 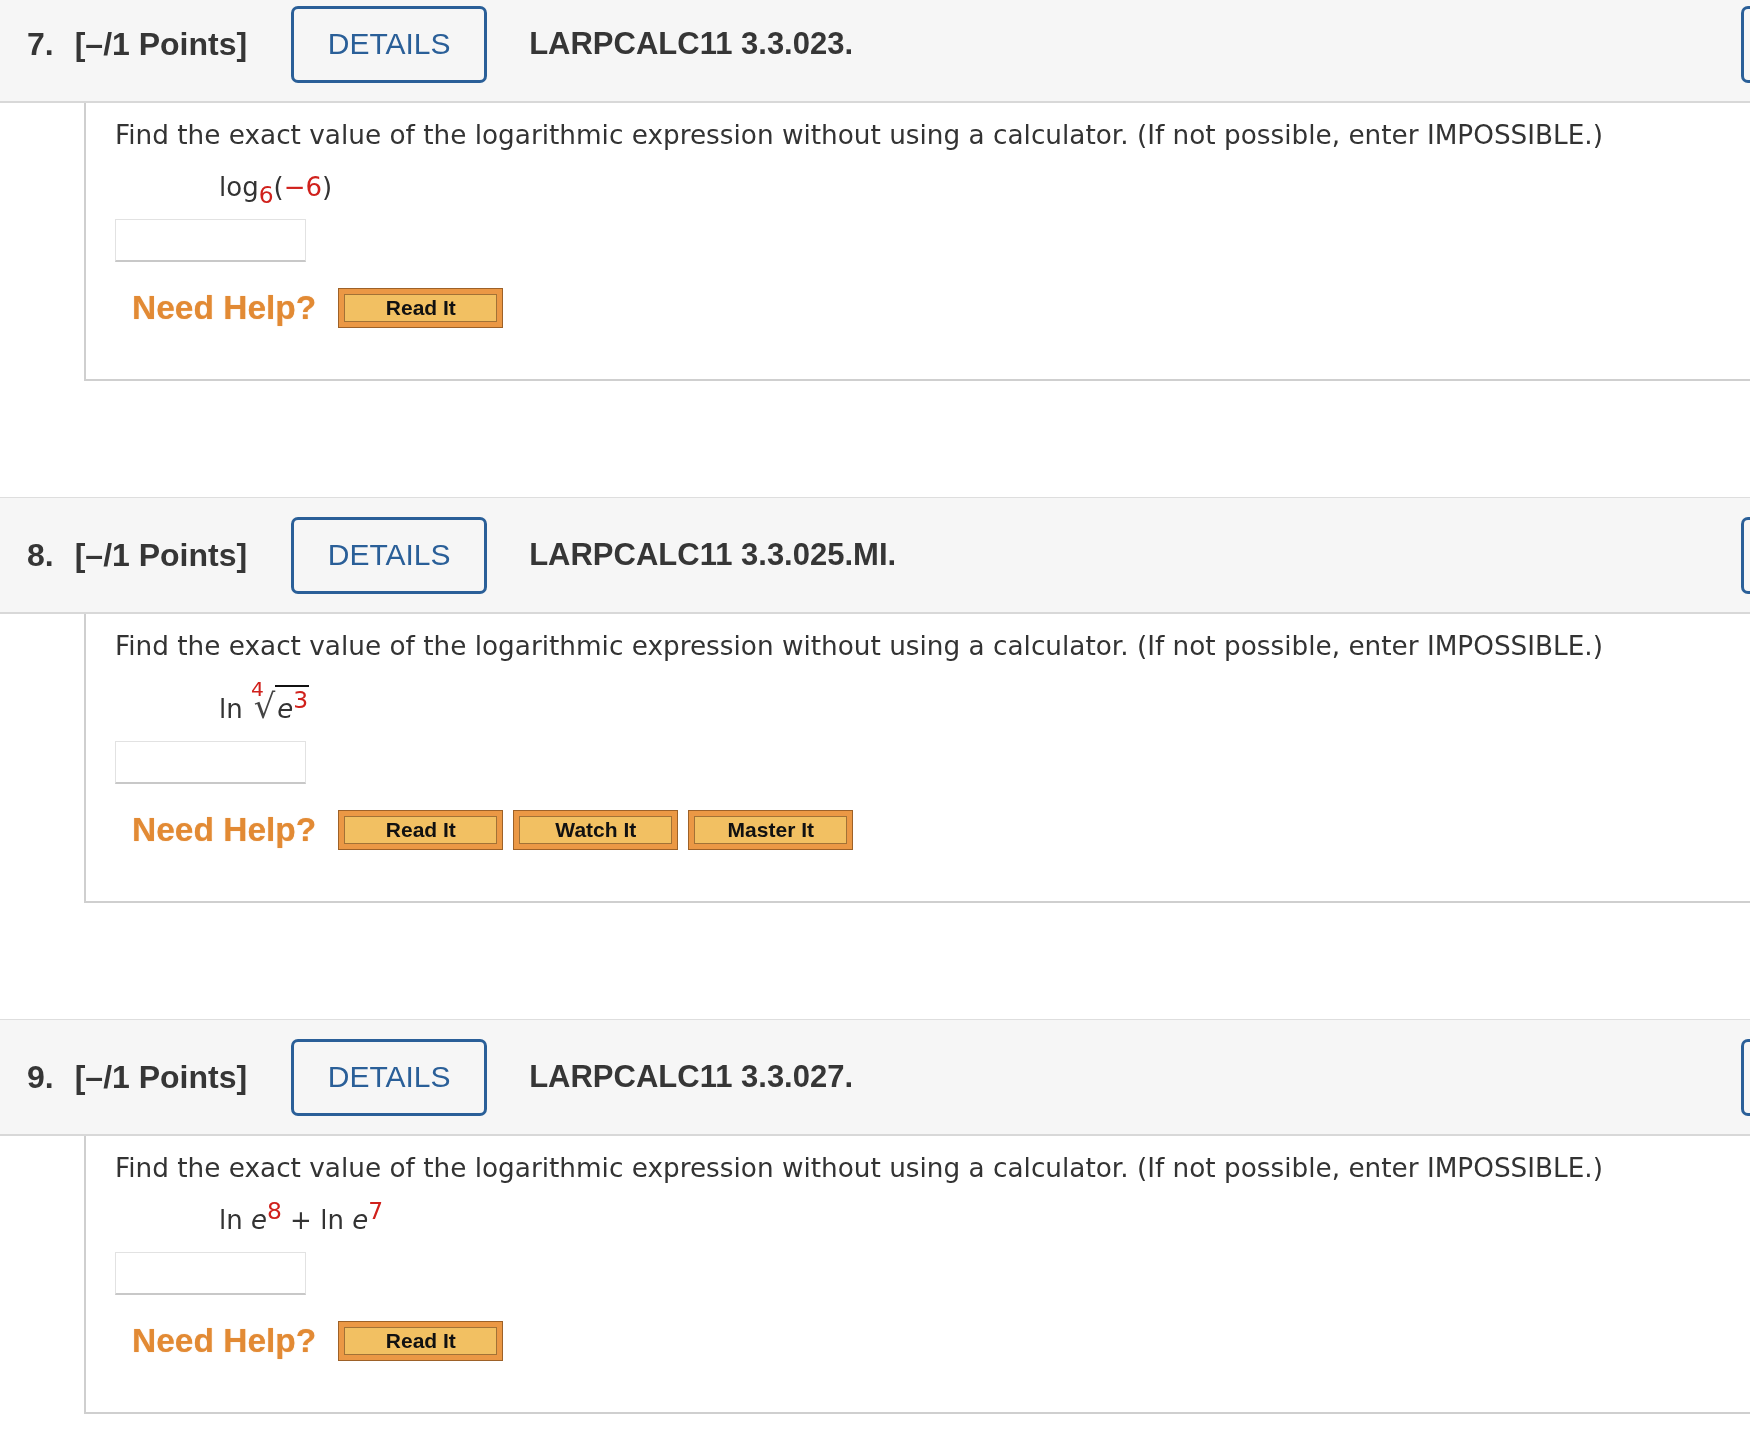 What do you see at coordinates (596, 830) in the screenshot?
I see `help-button: Watch It` at bounding box center [596, 830].